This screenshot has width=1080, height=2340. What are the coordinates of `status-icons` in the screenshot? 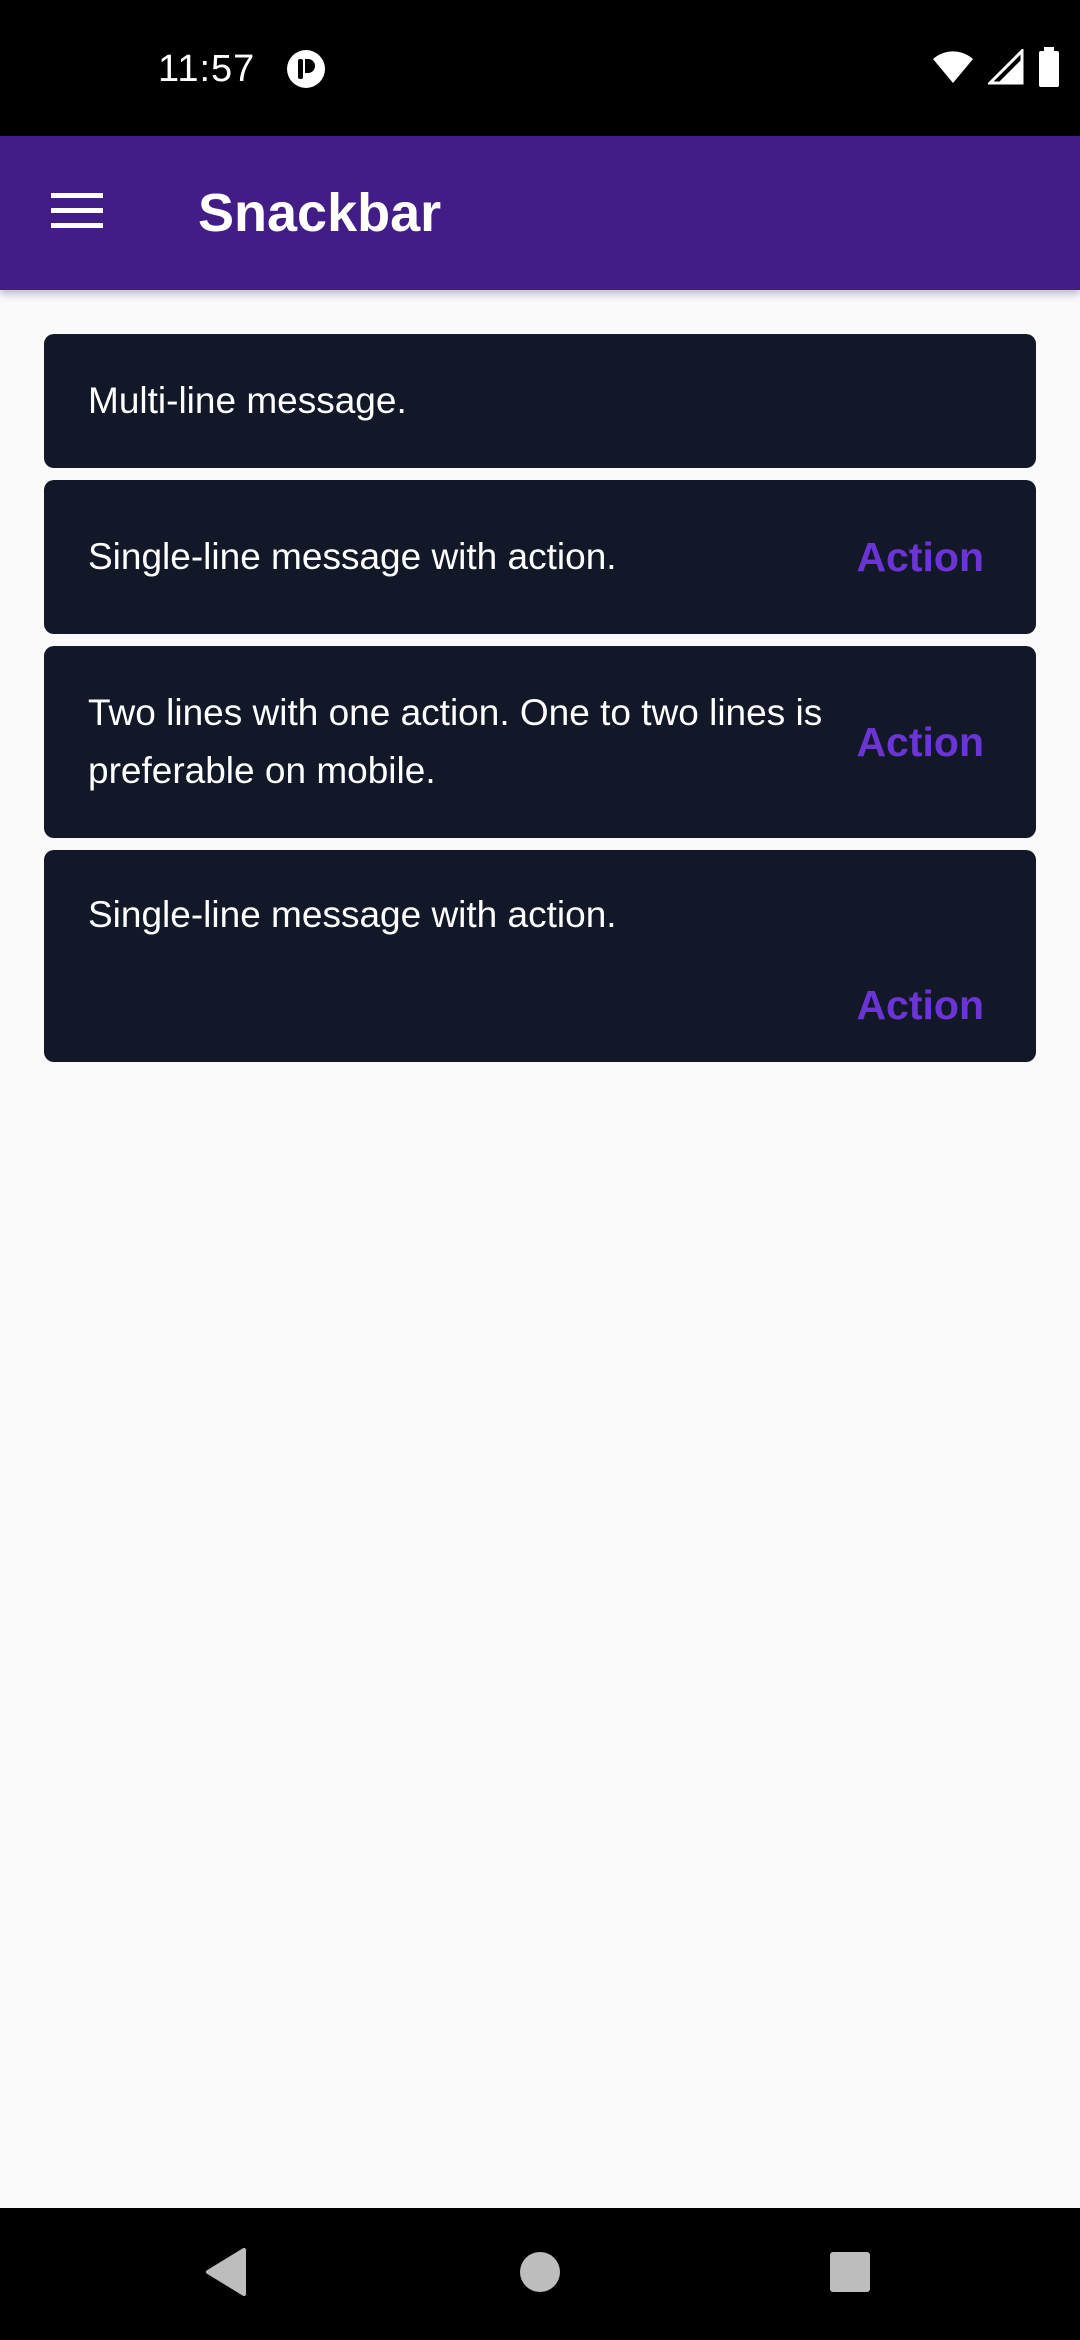 It's located at (996, 69).